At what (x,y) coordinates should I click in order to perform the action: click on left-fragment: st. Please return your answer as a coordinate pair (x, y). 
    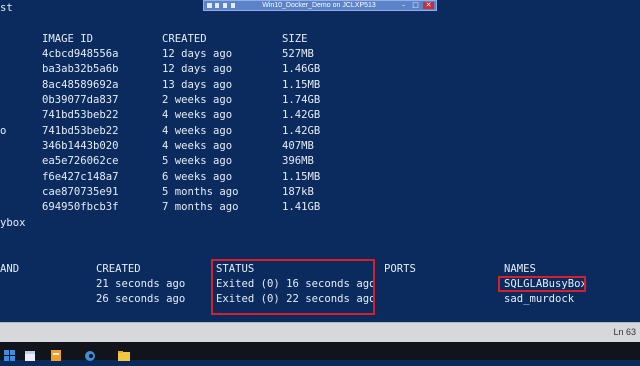
    Looking at the image, I should click on (6, 8).